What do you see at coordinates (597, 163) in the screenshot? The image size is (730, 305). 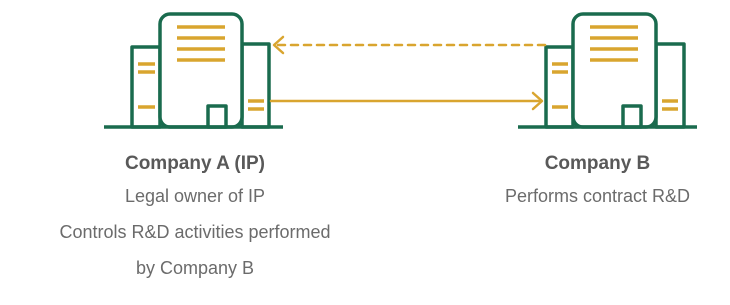 I see `company-b-title: Company B` at bounding box center [597, 163].